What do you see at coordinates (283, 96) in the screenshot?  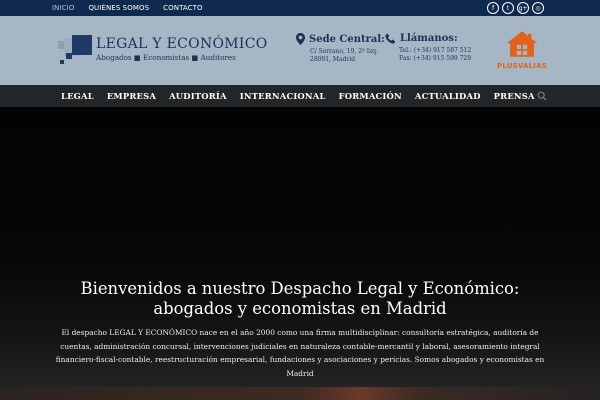 I see `nav-internacional: INTERNACIONAL` at bounding box center [283, 96].